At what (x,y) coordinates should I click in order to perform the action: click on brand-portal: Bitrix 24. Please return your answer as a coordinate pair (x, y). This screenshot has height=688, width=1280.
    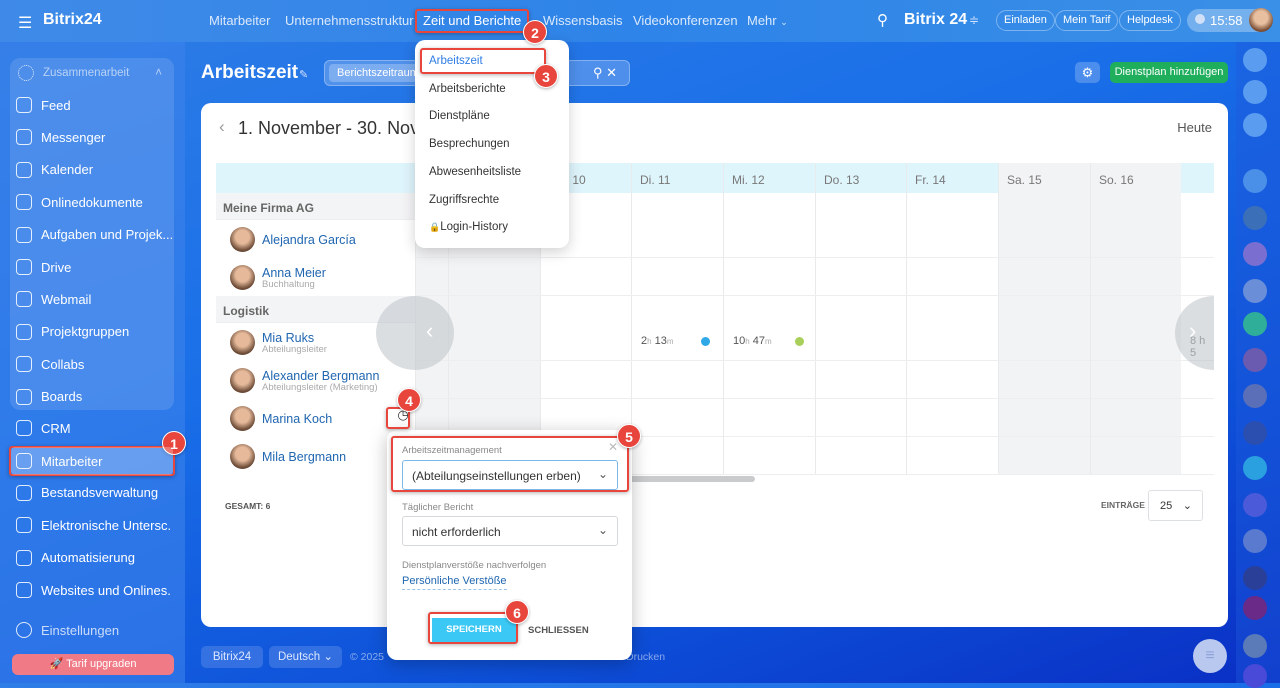
    Looking at the image, I should click on (935, 20).